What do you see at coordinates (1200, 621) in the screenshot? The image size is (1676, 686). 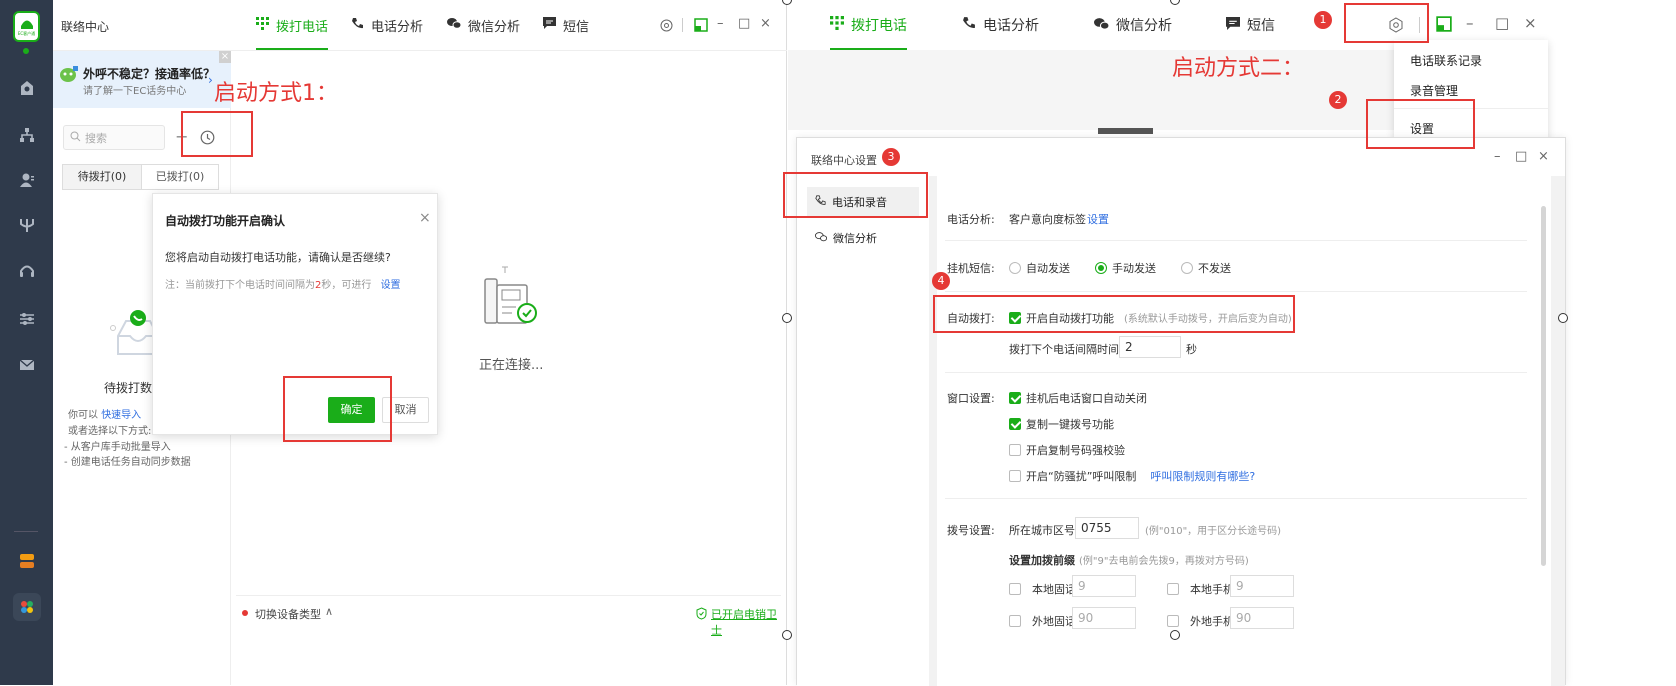 I see `remote-mobile-checkbox: 外地手机` at bounding box center [1200, 621].